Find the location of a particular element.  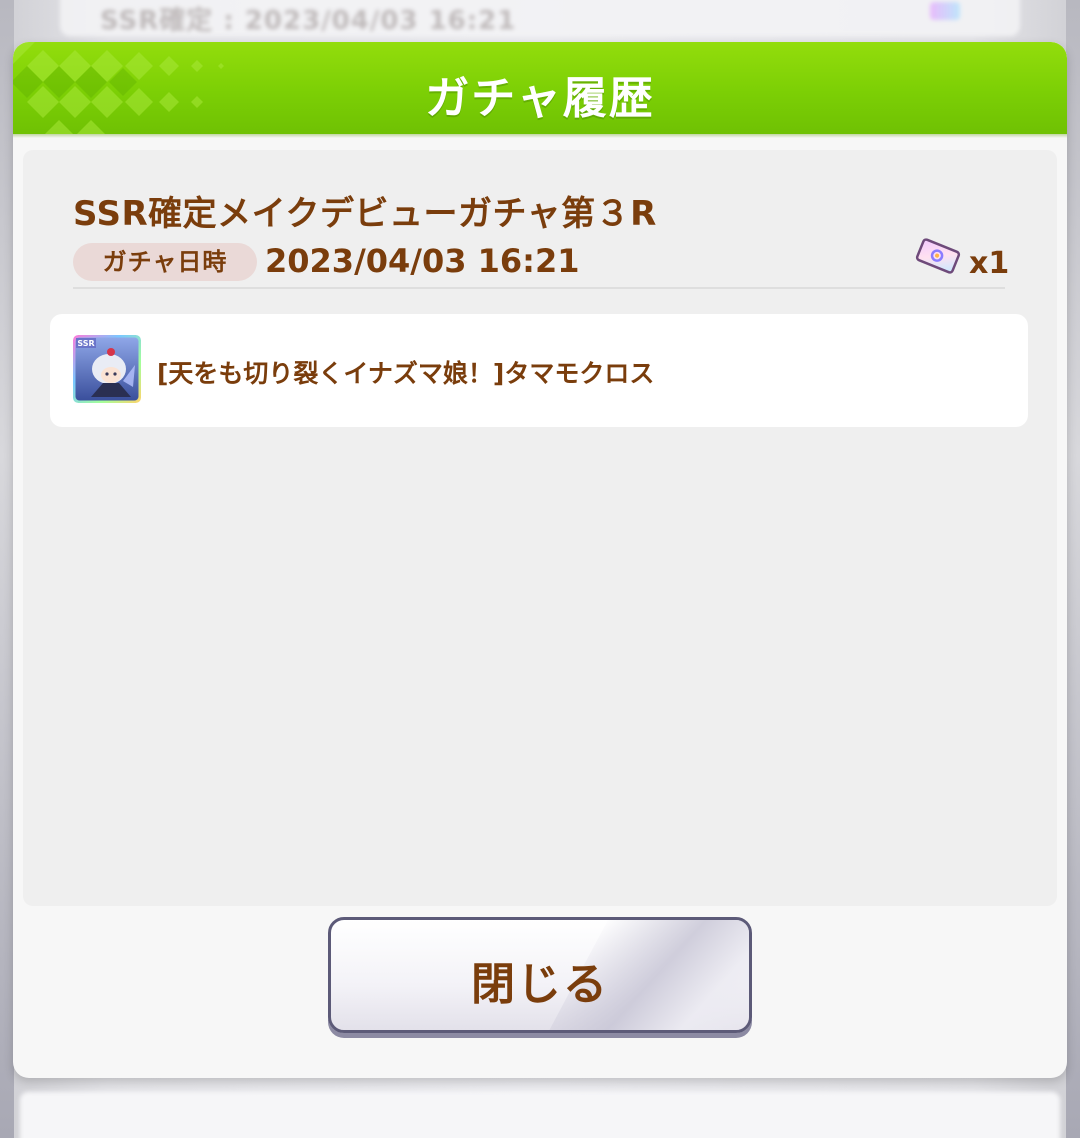

gacha-ticket-icon is located at coordinates (938, 256).